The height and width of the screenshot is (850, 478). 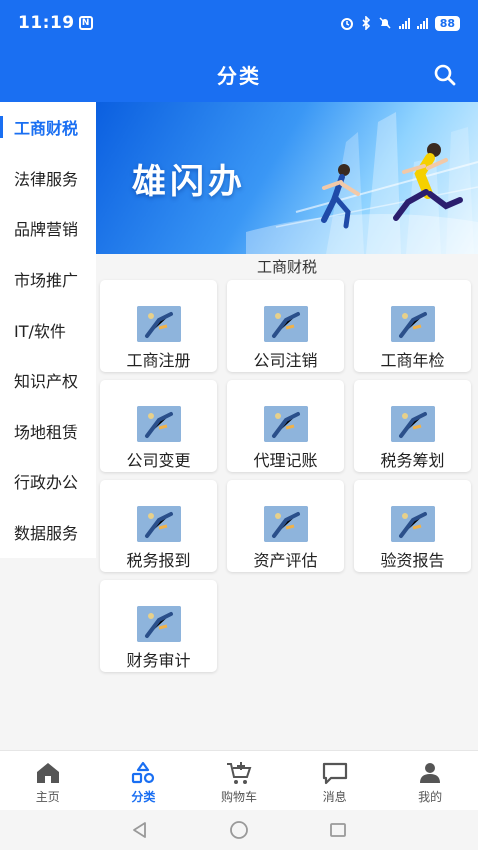 I want to click on nfc-icon: N, so click(x=85, y=23).